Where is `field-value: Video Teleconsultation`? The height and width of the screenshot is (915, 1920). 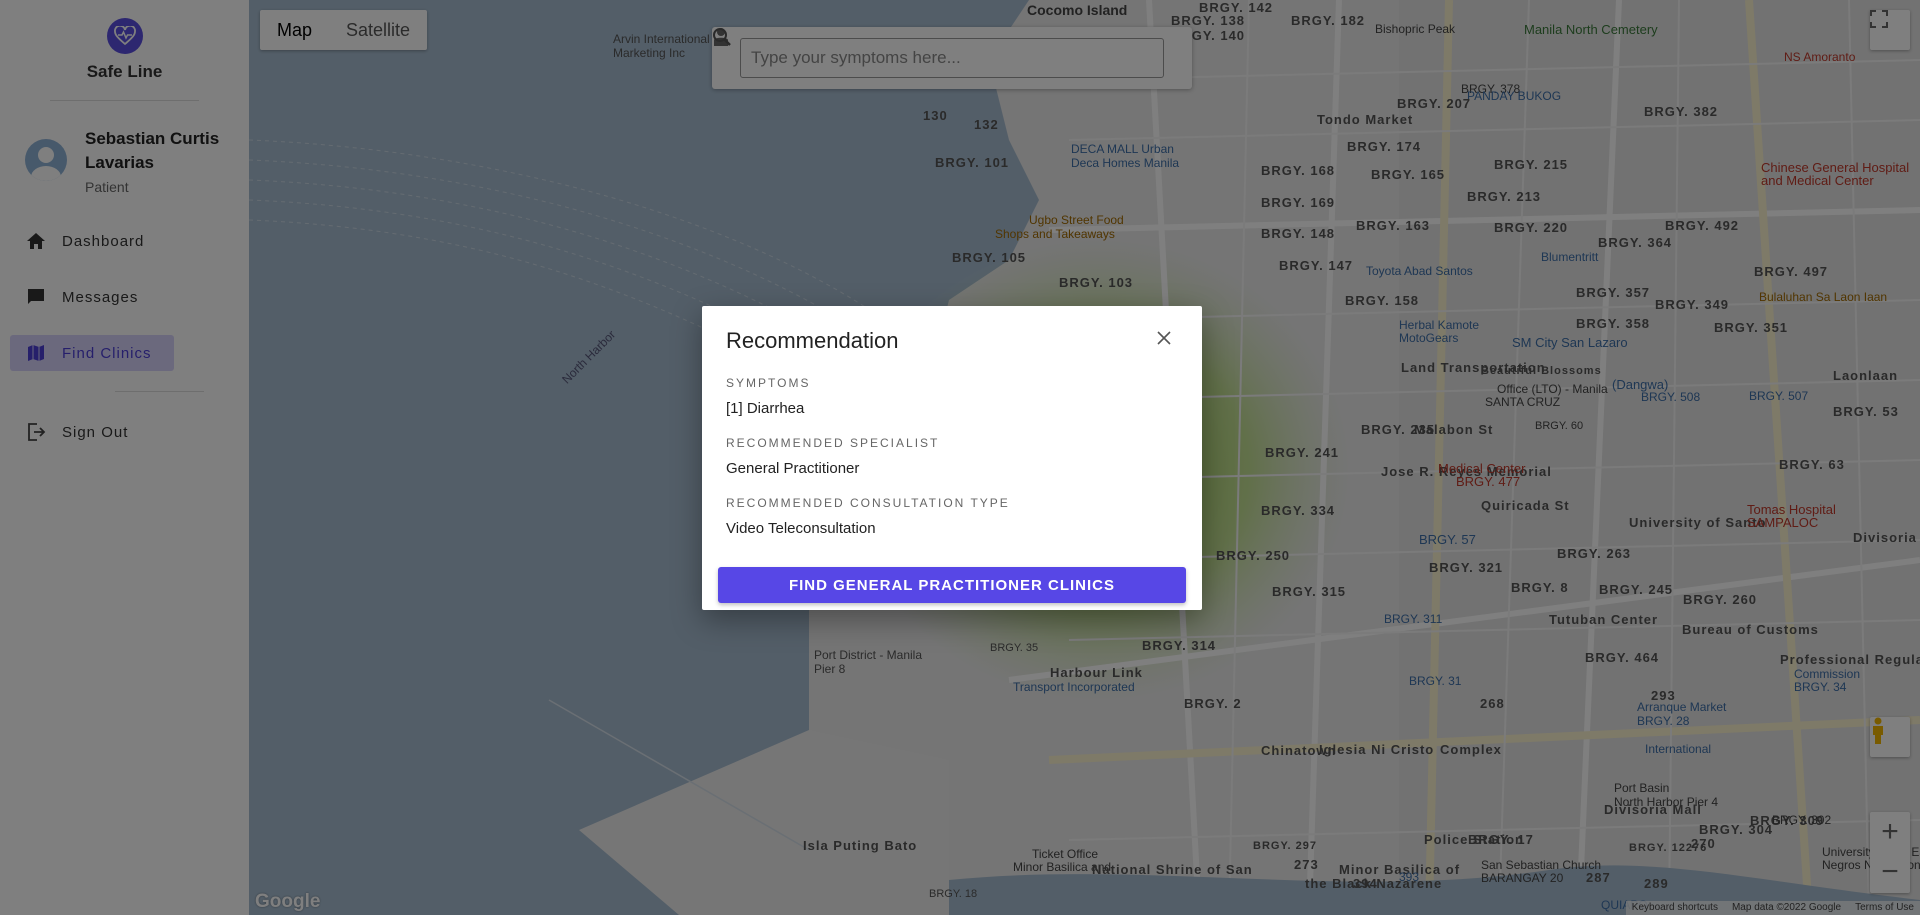 field-value: Video Teleconsultation is located at coordinates (801, 528).